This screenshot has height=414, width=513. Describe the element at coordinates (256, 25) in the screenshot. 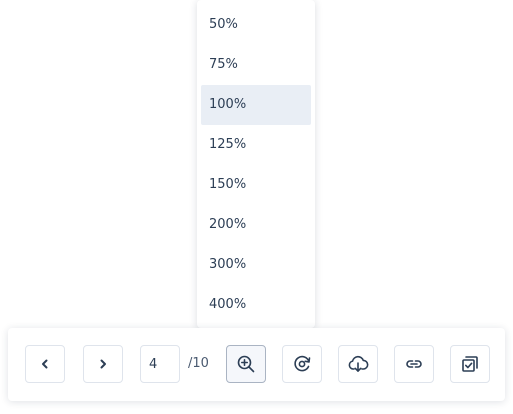

I see `zoom-option-50: 50%` at that location.